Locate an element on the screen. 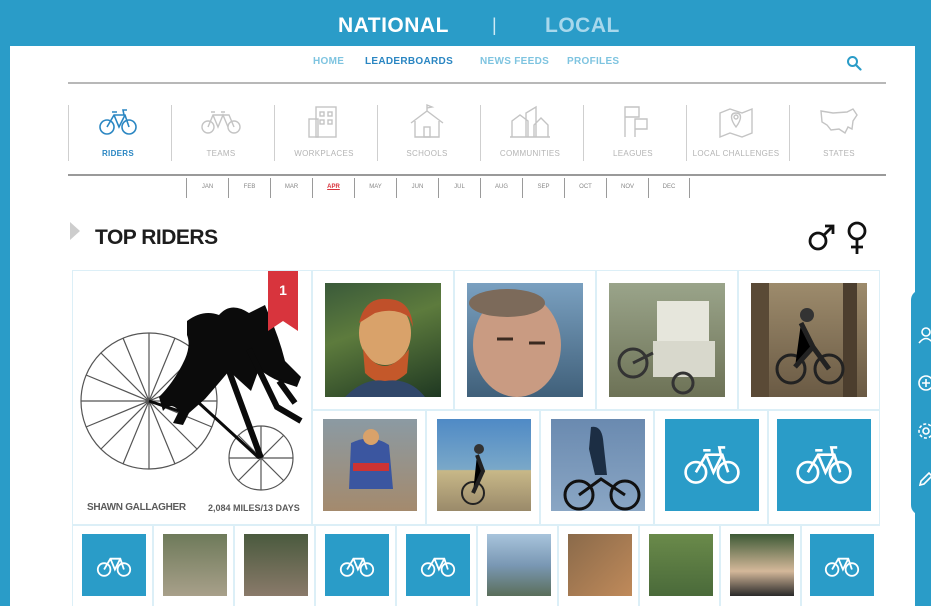  tab-schools: SCHOOLS is located at coordinates (427, 134).